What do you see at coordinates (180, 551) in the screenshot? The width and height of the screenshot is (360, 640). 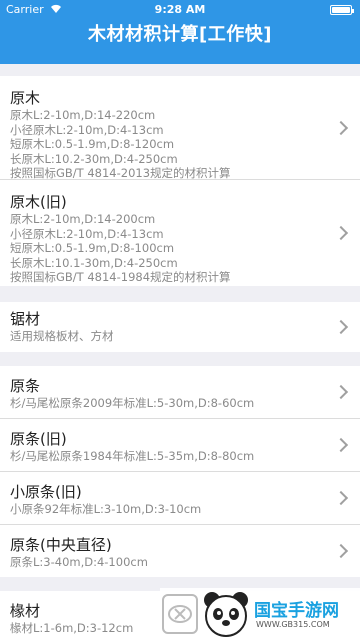 I see `list-item-pole-mid-diameter: 原条(中央直径) 原条L:3-40m,D:4-100cm` at bounding box center [180, 551].